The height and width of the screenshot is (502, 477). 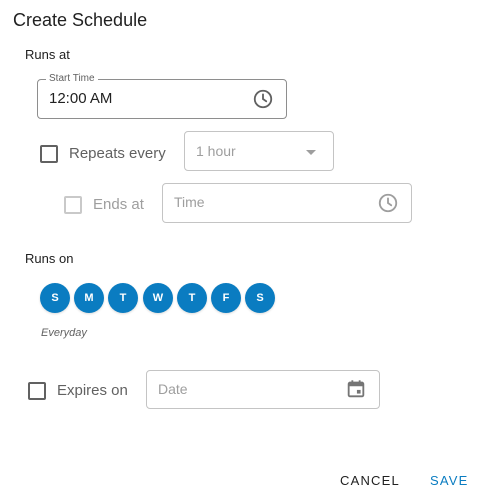 I want to click on day-thursday: T, so click(x=192, y=298).